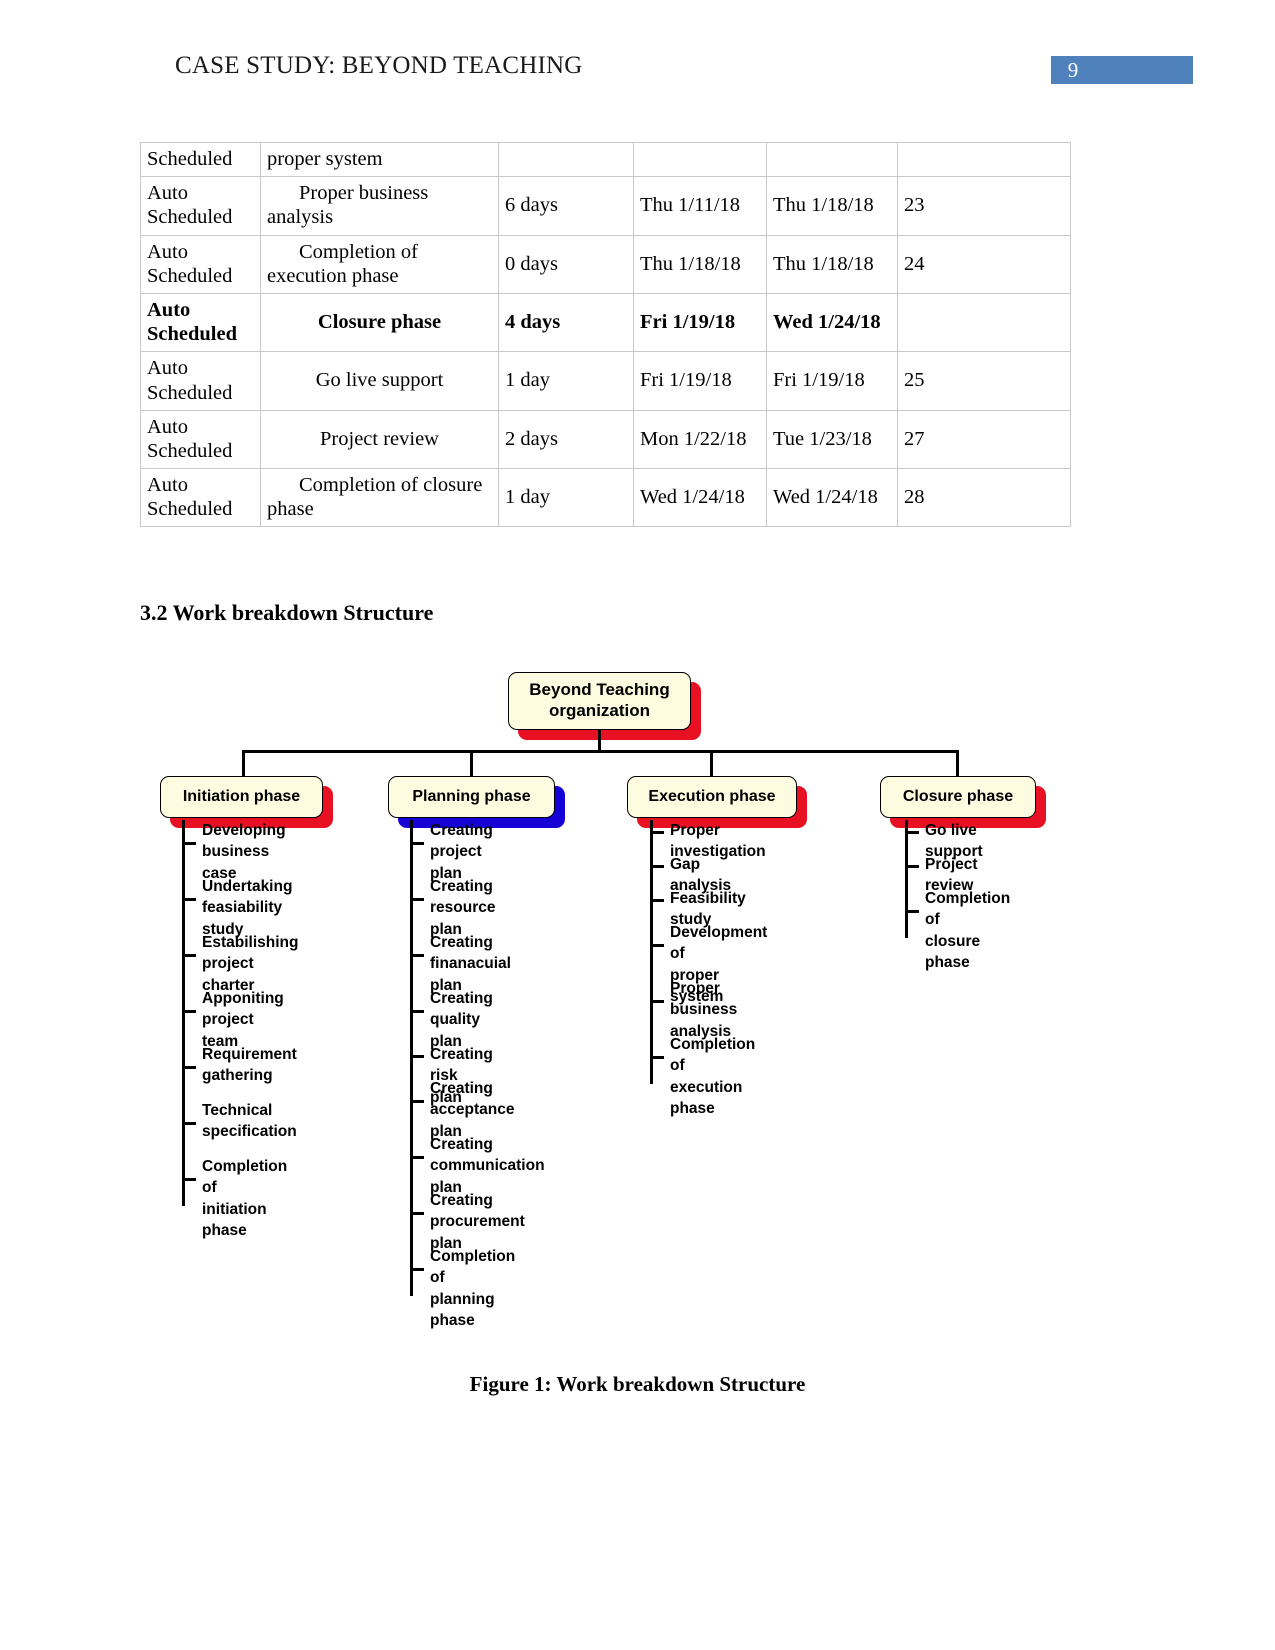  I want to click on wbs-leaf-label: Completion of planning phase, so click(473, 1289).